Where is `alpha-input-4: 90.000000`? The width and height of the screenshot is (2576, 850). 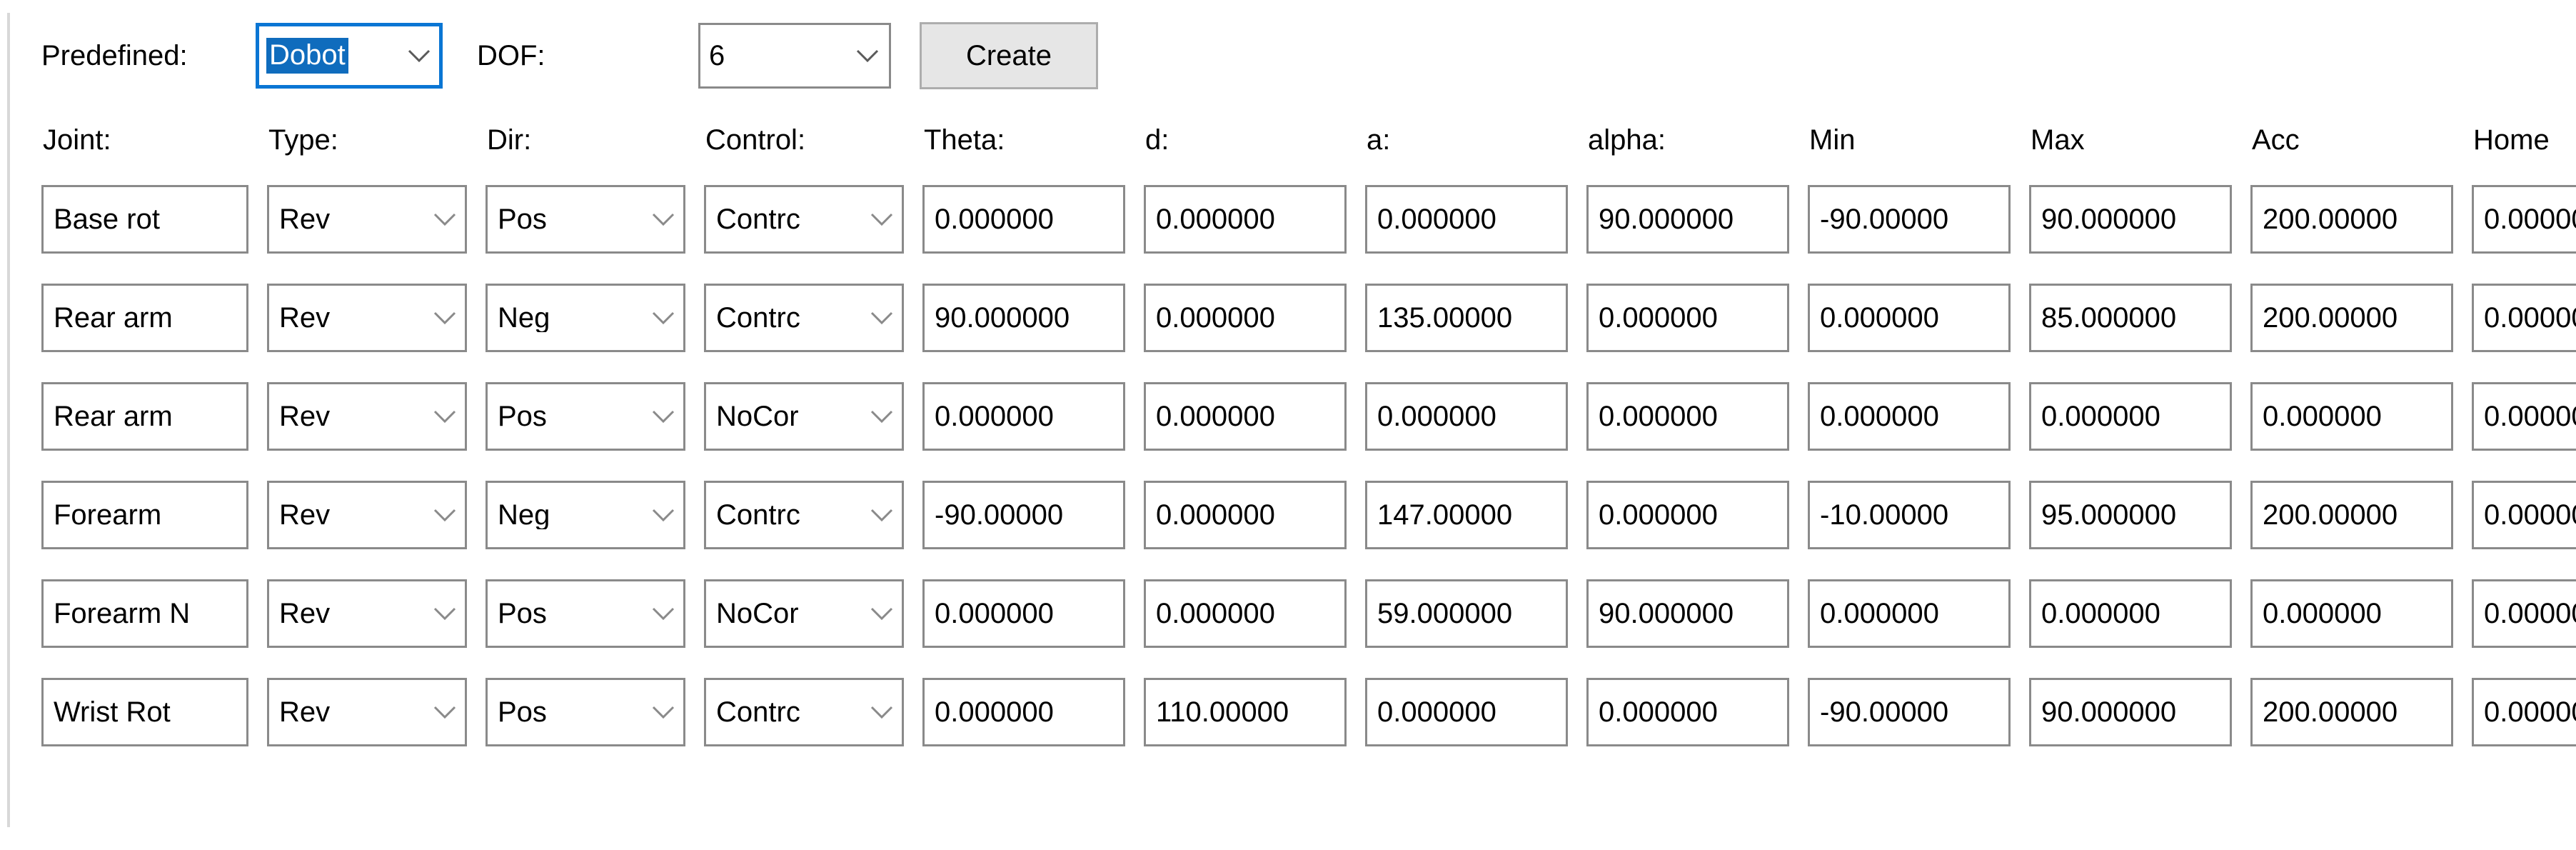 alpha-input-4: 90.000000 is located at coordinates (1687, 613).